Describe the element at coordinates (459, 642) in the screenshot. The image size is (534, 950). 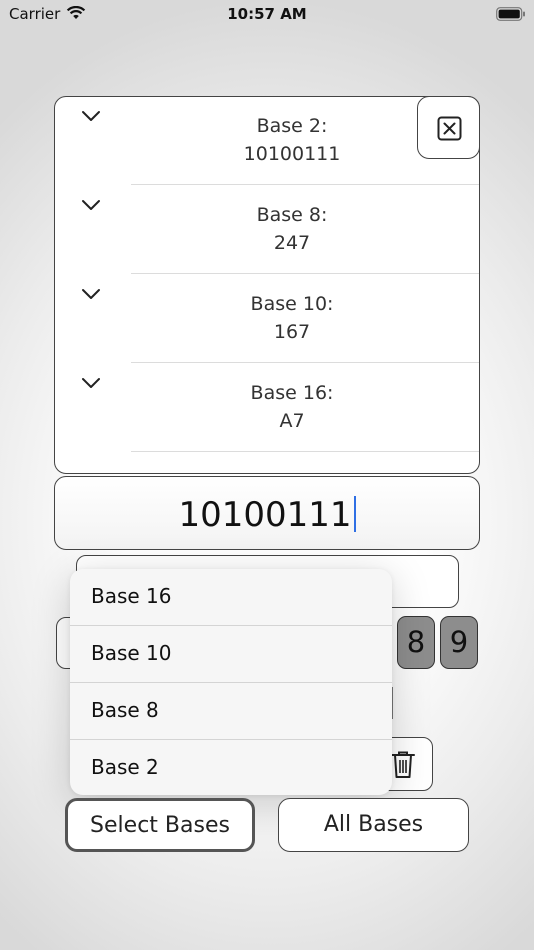
I see `digit-key-9: 9` at that location.